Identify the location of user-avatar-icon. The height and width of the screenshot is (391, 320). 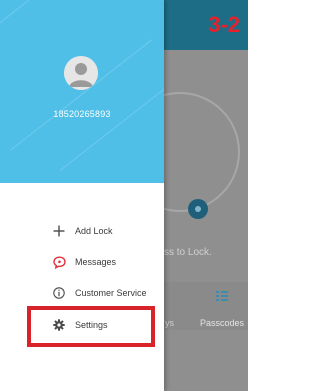
(81, 73).